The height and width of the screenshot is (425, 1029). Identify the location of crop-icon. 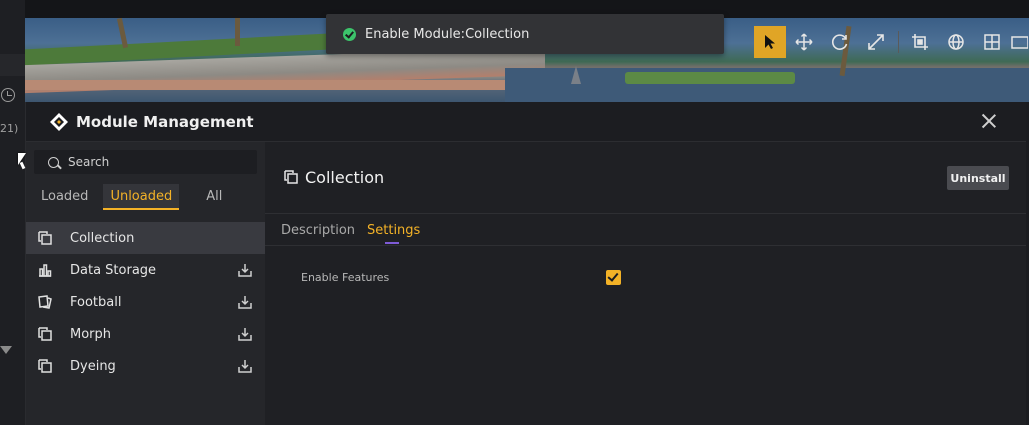
(920, 42).